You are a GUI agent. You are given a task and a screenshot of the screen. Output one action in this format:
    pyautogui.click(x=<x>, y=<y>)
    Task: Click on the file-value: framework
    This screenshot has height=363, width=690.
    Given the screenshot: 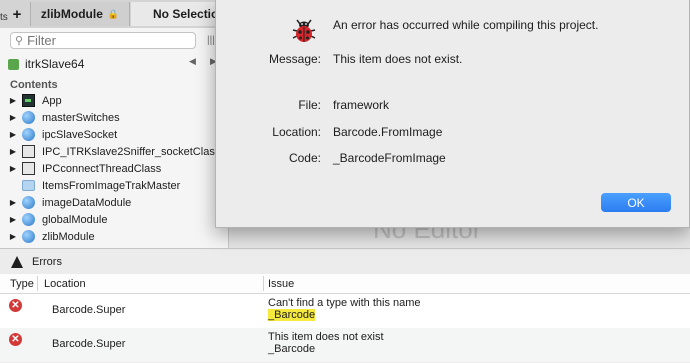 What is the action you would take?
    pyautogui.click(x=361, y=105)
    